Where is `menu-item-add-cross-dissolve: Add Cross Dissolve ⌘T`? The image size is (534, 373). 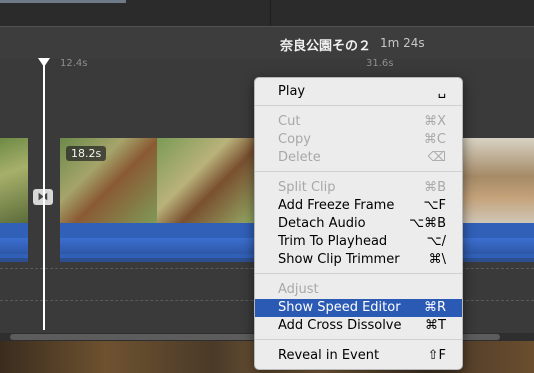
menu-item-add-cross-dissolve: Add Cross Dissolve ⌘T is located at coordinates (358, 326).